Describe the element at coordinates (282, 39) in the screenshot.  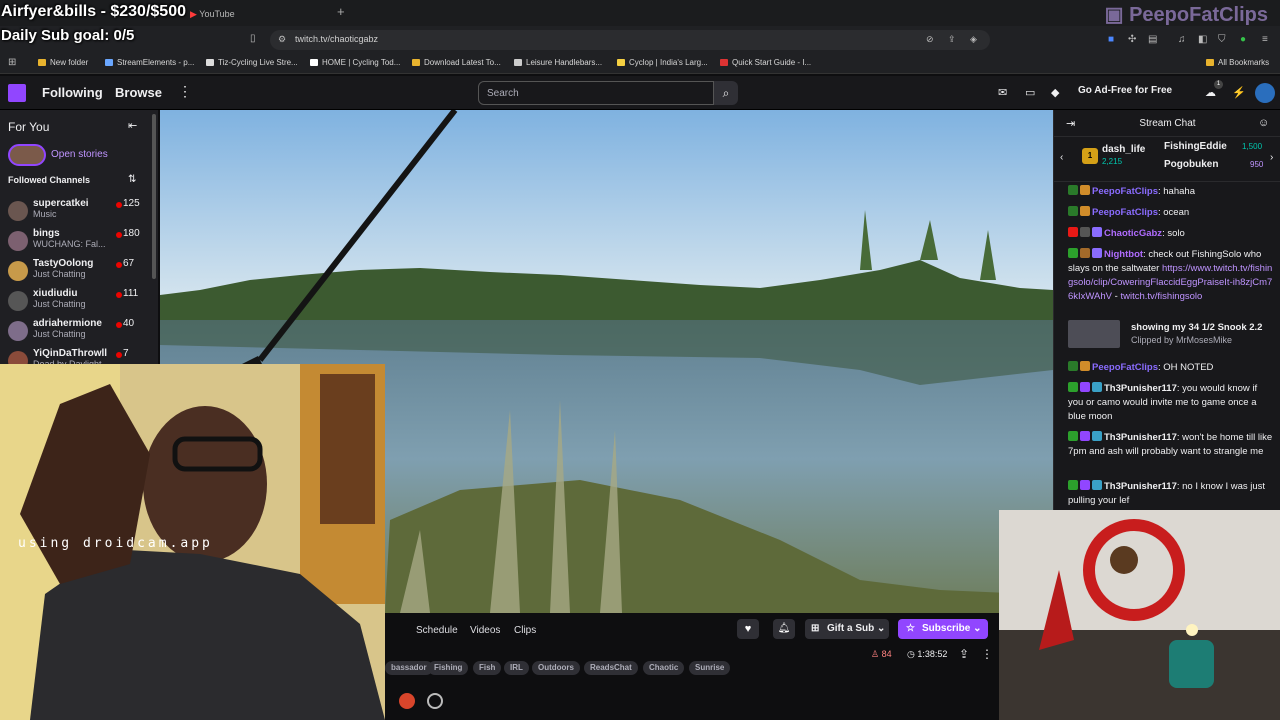
I see `site-info-icon: ⚙` at that location.